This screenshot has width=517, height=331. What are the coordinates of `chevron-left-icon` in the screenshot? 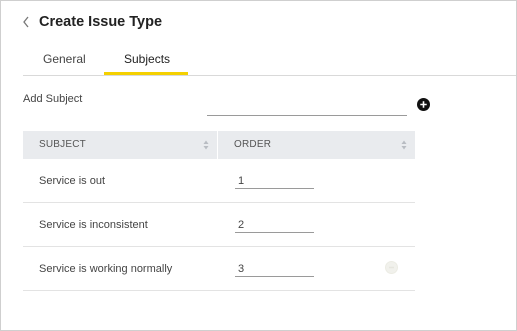 It's located at (26, 22).